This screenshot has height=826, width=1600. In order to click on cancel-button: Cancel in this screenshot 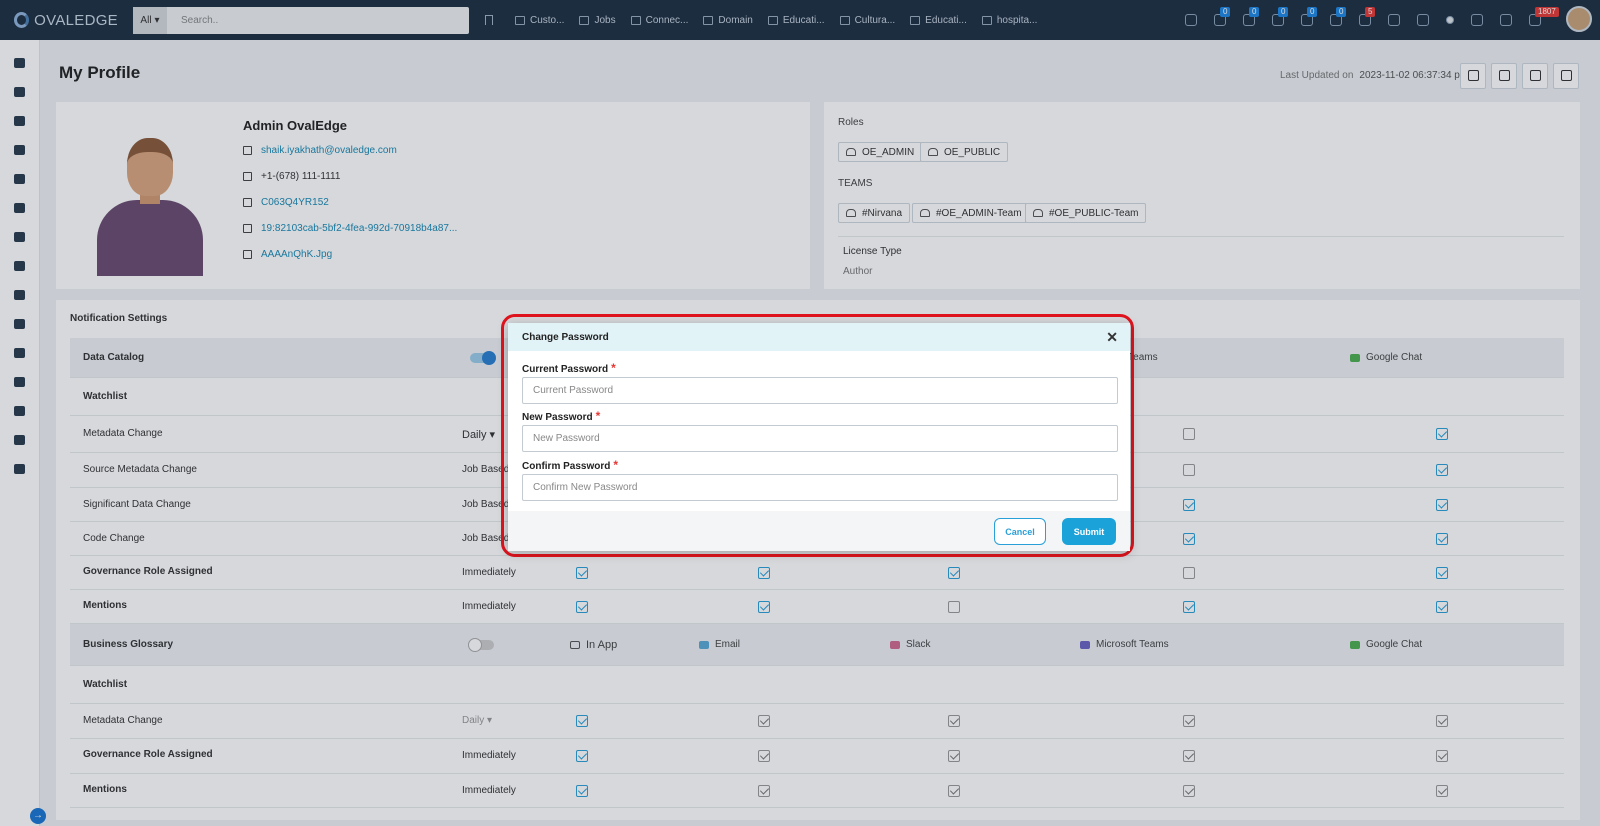, I will do `click(1020, 531)`.